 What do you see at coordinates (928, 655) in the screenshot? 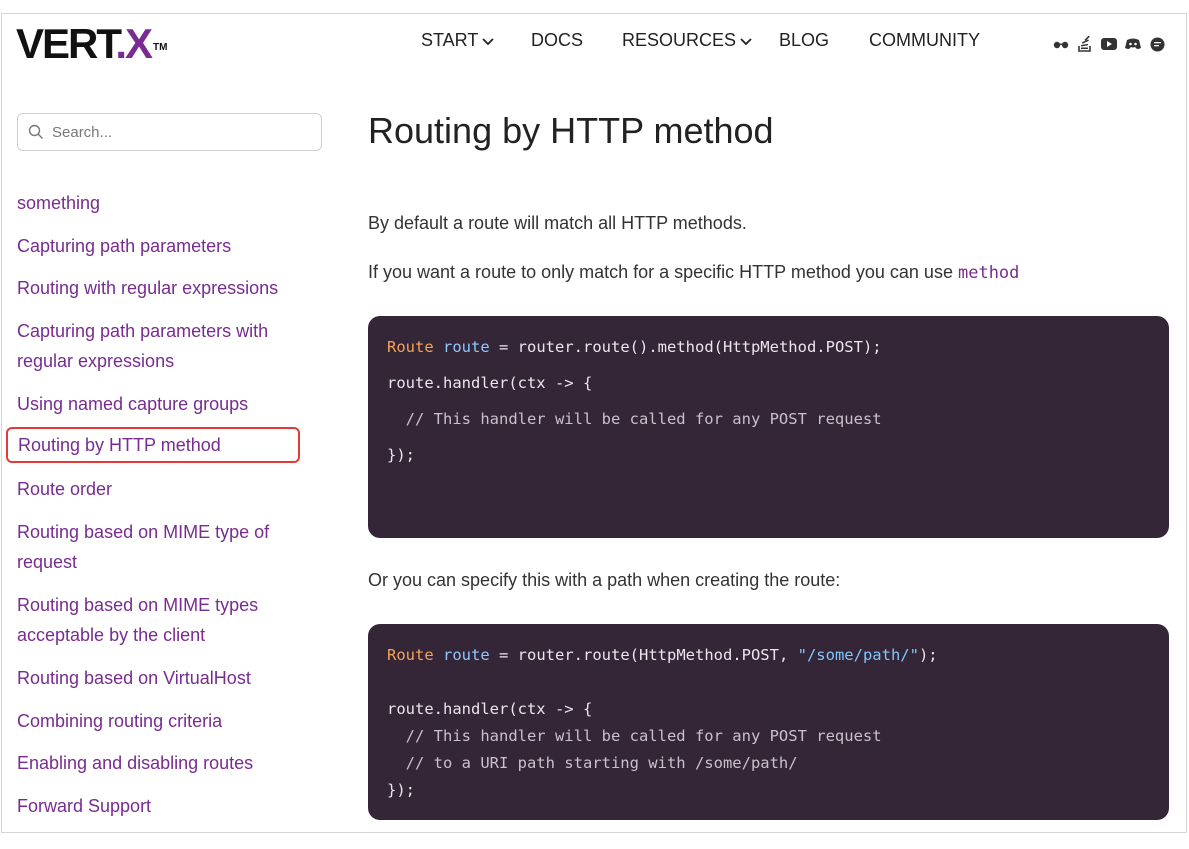
I see `code-text: );` at bounding box center [928, 655].